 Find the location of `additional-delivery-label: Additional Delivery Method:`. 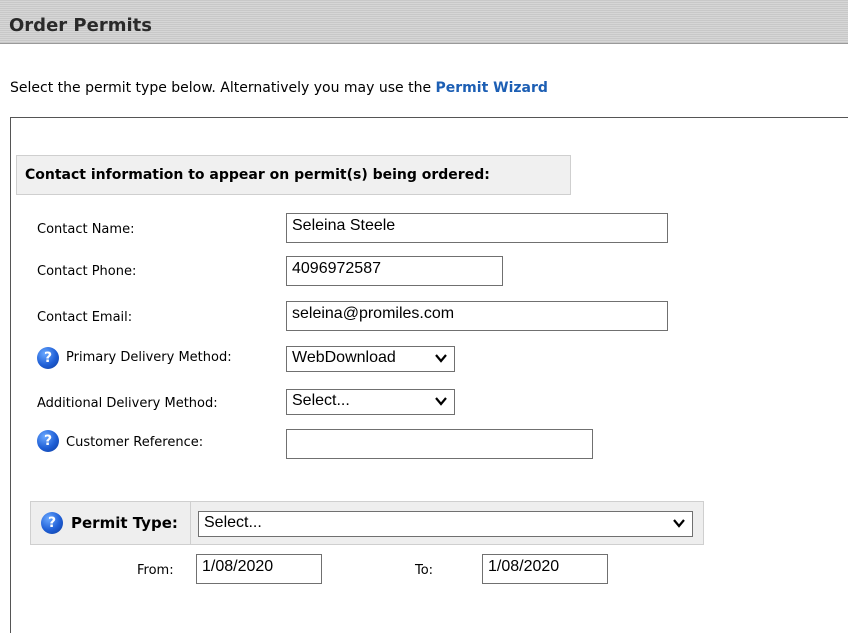

additional-delivery-label: Additional Delivery Method: is located at coordinates (127, 403).